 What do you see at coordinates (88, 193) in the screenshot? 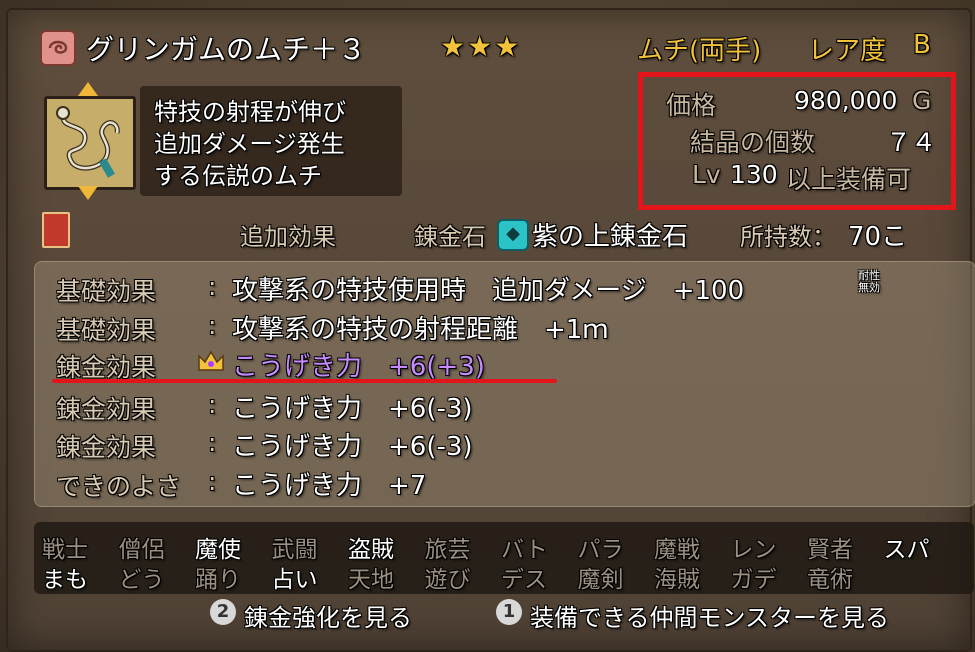
I see `next-item-arrow-icon` at bounding box center [88, 193].